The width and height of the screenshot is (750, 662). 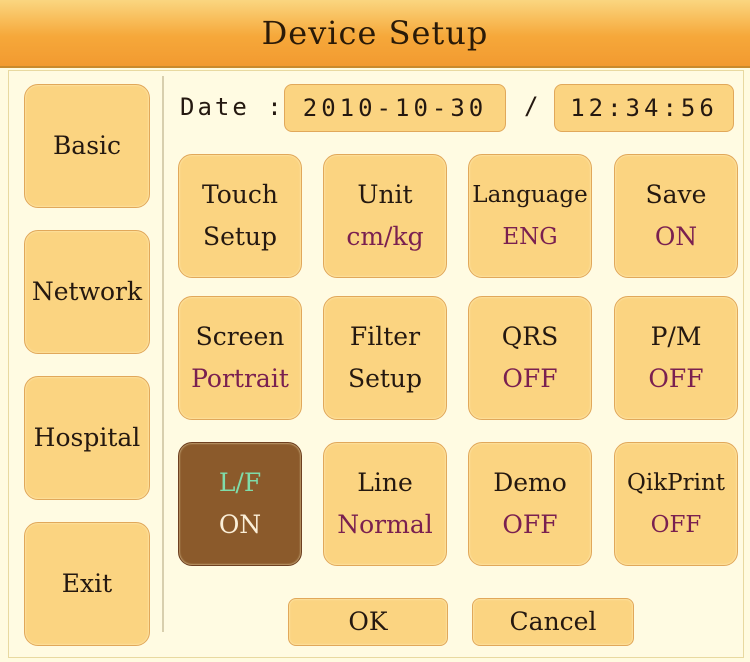 I want to click on qikprint-toggle-button: QikPrint OFF, so click(x=676, y=504).